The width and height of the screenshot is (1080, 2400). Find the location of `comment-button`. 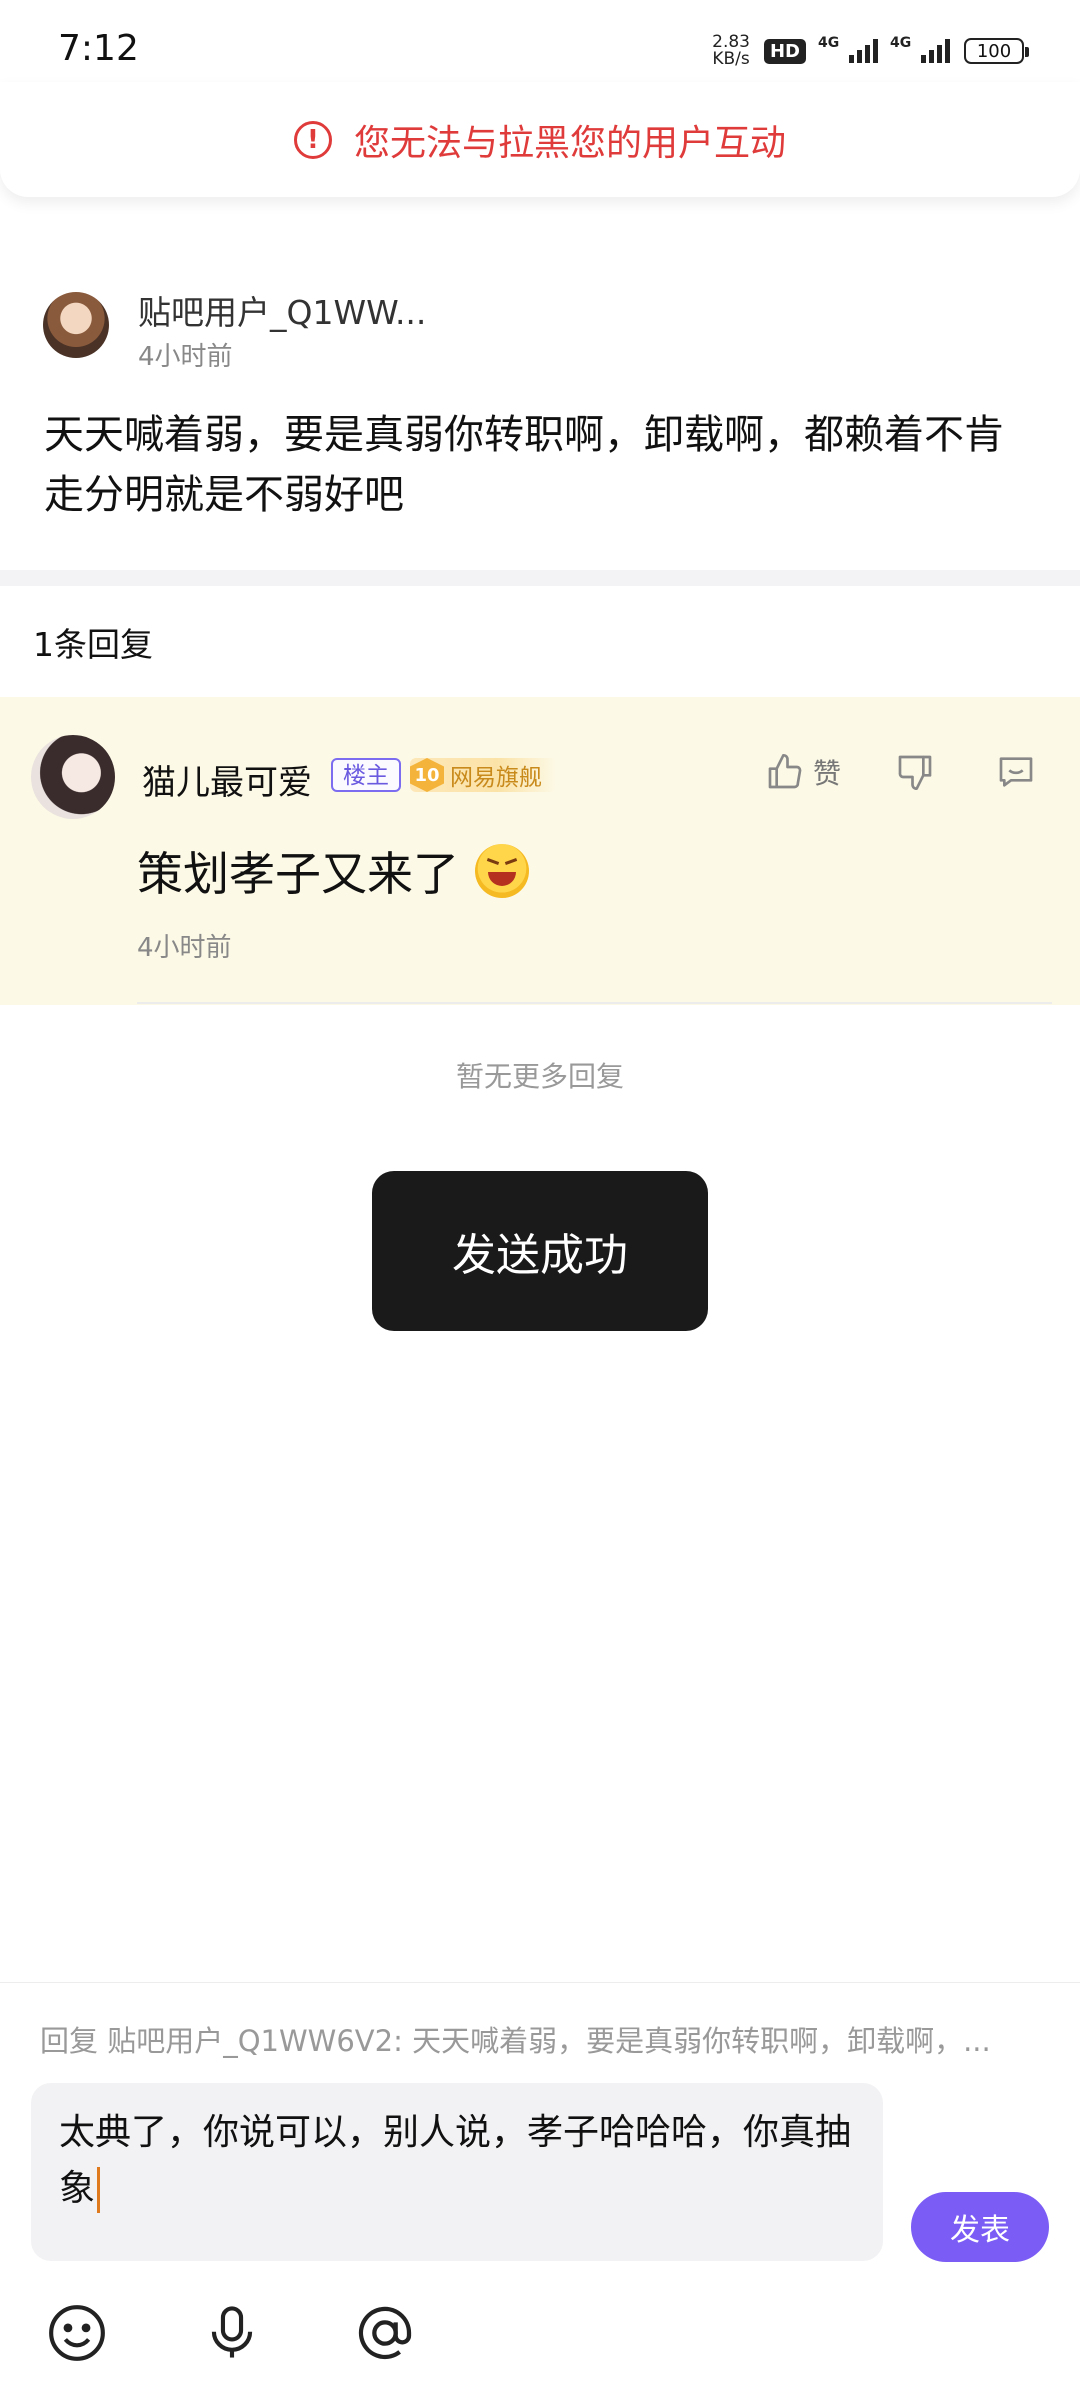

comment-button is located at coordinates (1016, 774).